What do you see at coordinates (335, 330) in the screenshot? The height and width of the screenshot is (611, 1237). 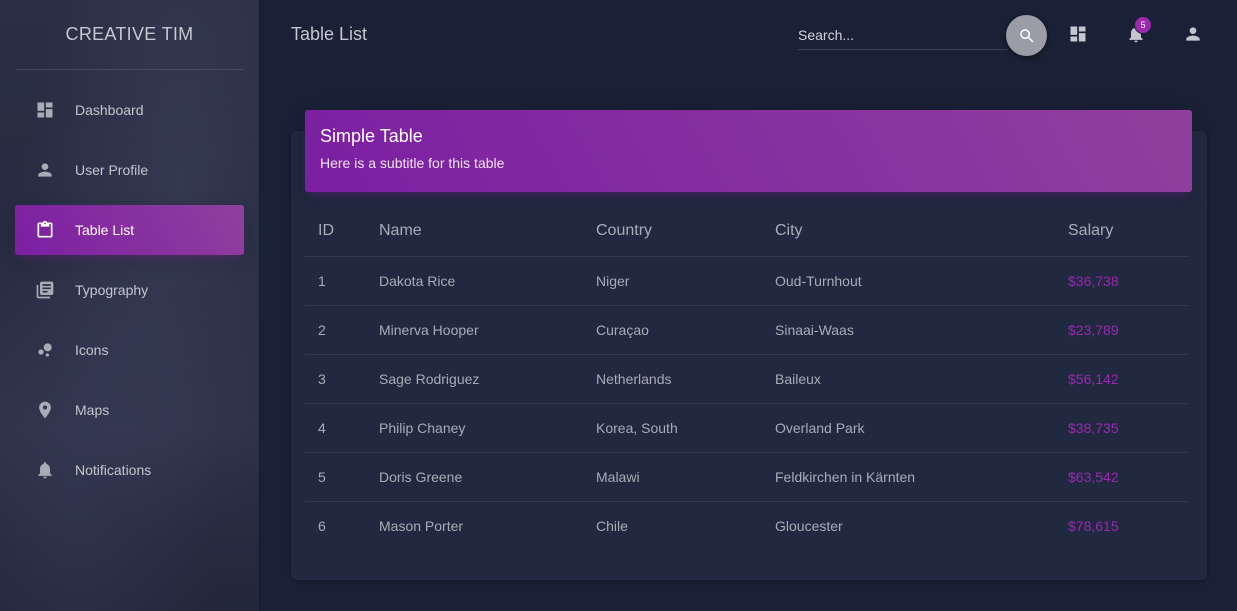 I see `cell-id: 2` at bounding box center [335, 330].